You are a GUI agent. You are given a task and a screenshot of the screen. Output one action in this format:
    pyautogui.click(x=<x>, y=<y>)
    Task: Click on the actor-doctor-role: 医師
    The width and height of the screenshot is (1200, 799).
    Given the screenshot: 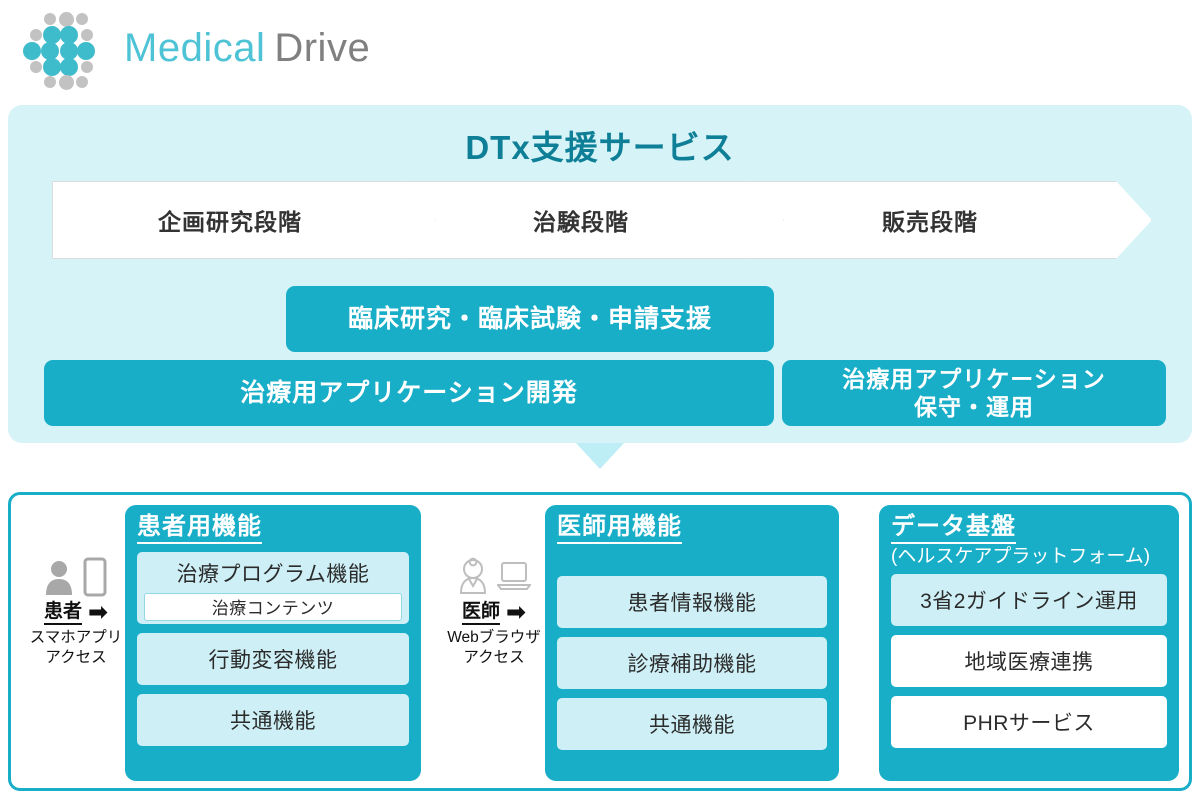 What is the action you would take?
    pyautogui.click(x=480, y=613)
    